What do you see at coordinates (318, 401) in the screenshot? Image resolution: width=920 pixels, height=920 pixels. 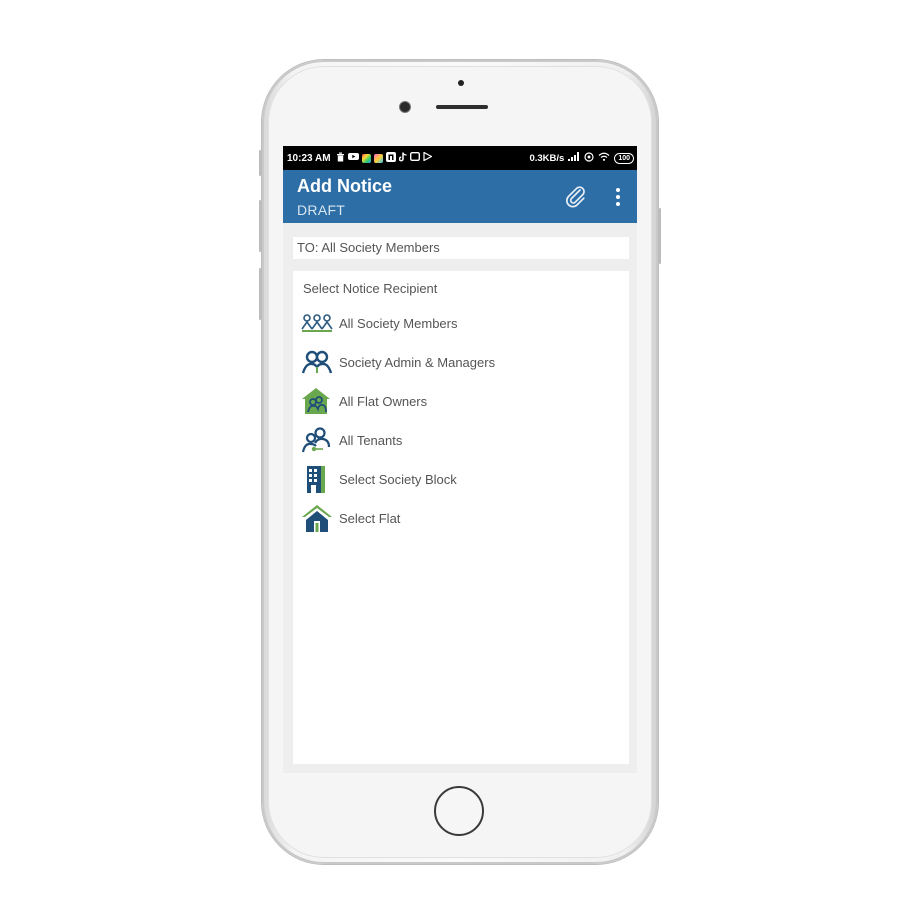 I see `flat-owners-icon` at bounding box center [318, 401].